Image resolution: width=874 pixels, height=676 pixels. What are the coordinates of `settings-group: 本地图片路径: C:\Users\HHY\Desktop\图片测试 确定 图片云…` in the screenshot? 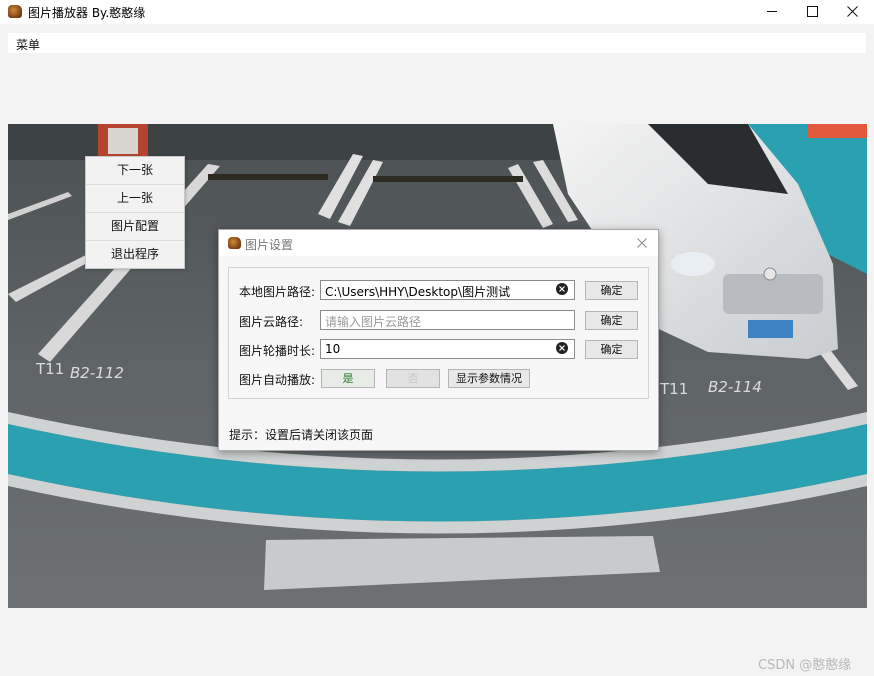 It's located at (438, 333).